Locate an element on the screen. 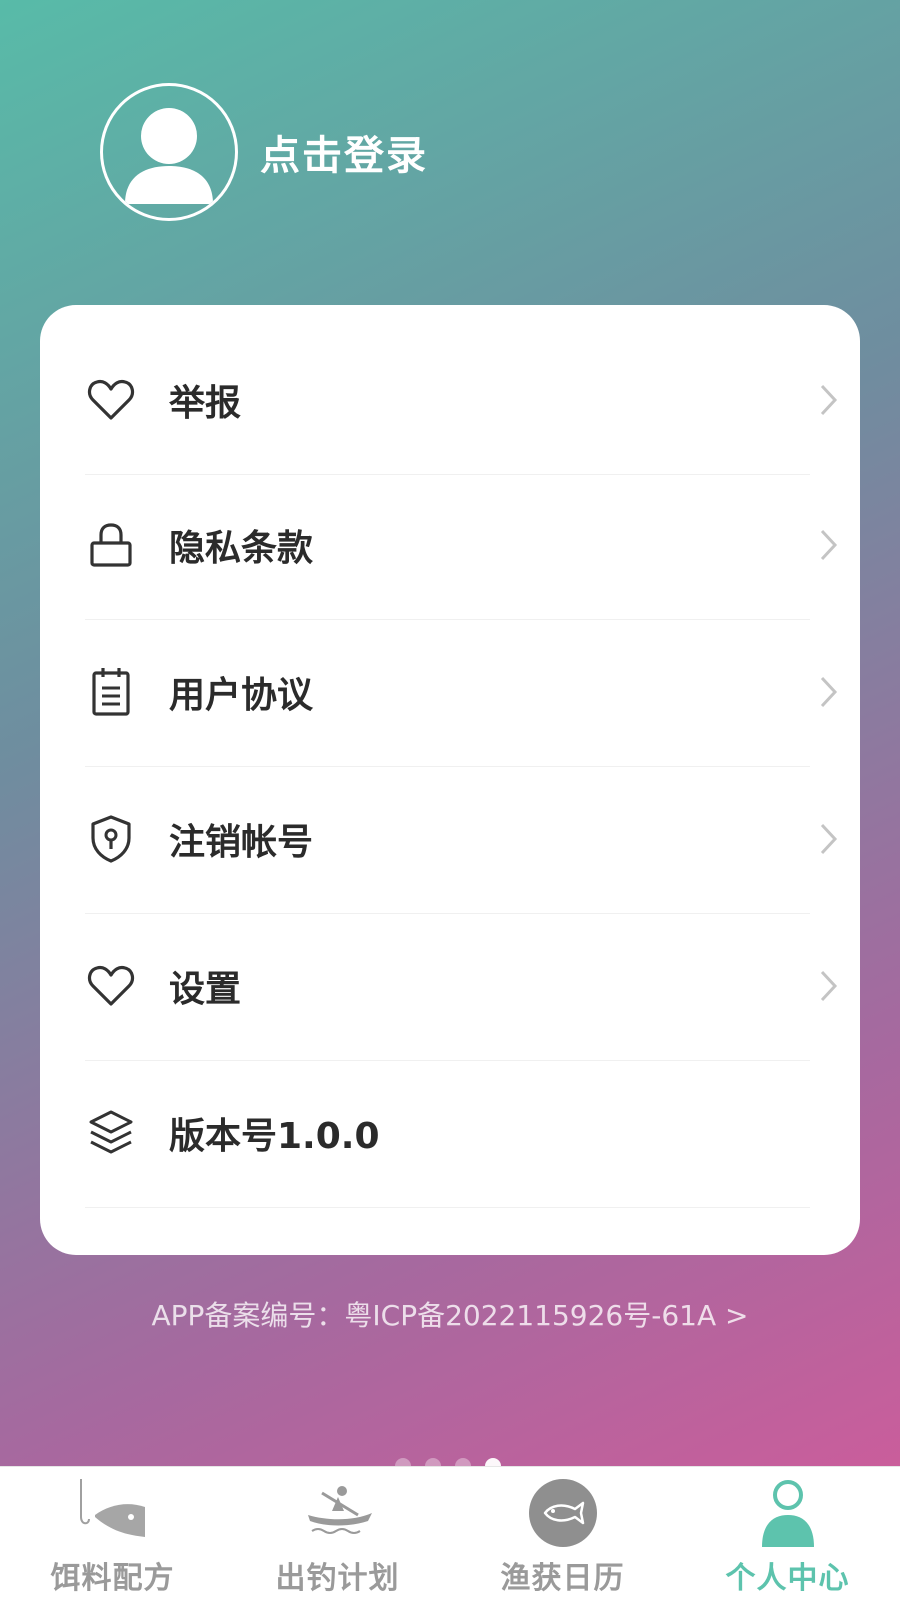  avatar is located at coordinates (169, 152).